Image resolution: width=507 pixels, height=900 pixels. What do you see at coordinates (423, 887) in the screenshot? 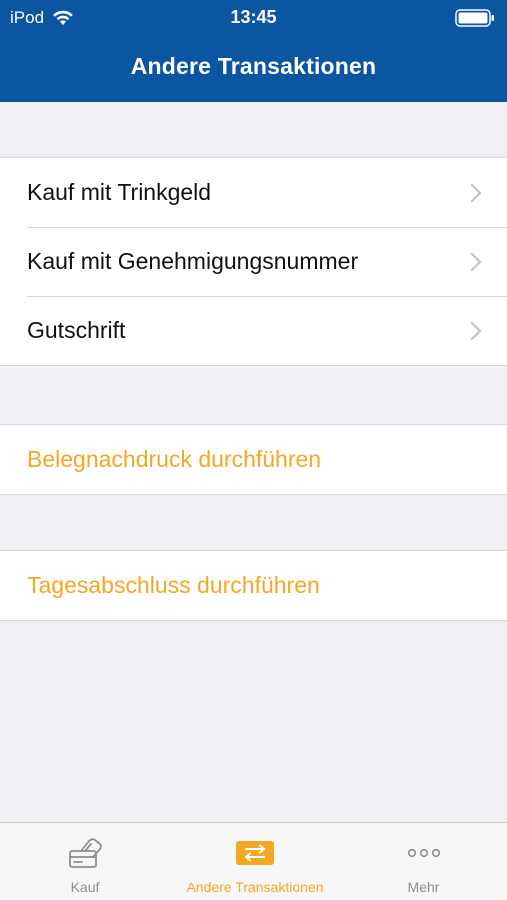
I see `tab-label: Mehr` at bounding box center [423, 887].